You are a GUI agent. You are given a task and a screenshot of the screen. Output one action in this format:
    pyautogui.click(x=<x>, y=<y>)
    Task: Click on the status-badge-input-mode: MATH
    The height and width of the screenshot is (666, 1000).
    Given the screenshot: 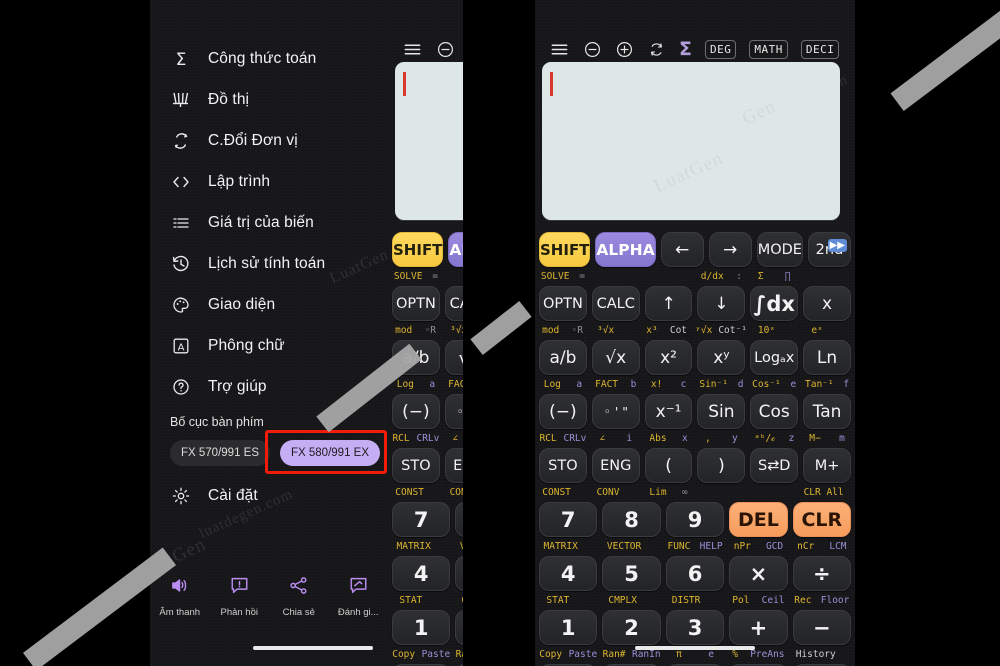 What is the action you would take?
    pyautogui.click(x=768, y=49)
    